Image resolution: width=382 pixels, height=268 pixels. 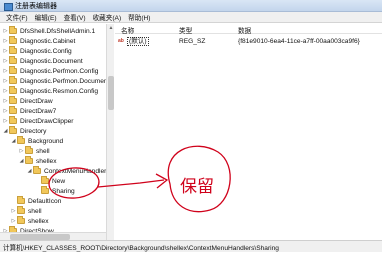 I want to click on column-type: 类型, so click(x=185, y=30).